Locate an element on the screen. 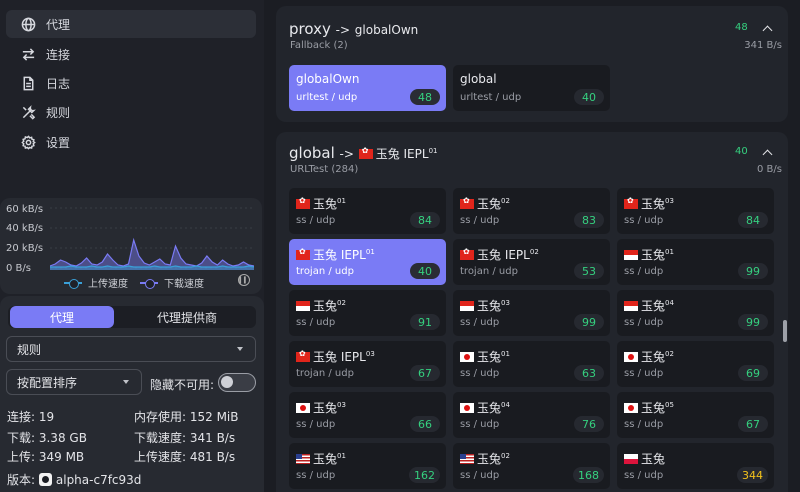  proxy-card: 玉兔04 ss / udp 99 is located at coordinates (695, 313).